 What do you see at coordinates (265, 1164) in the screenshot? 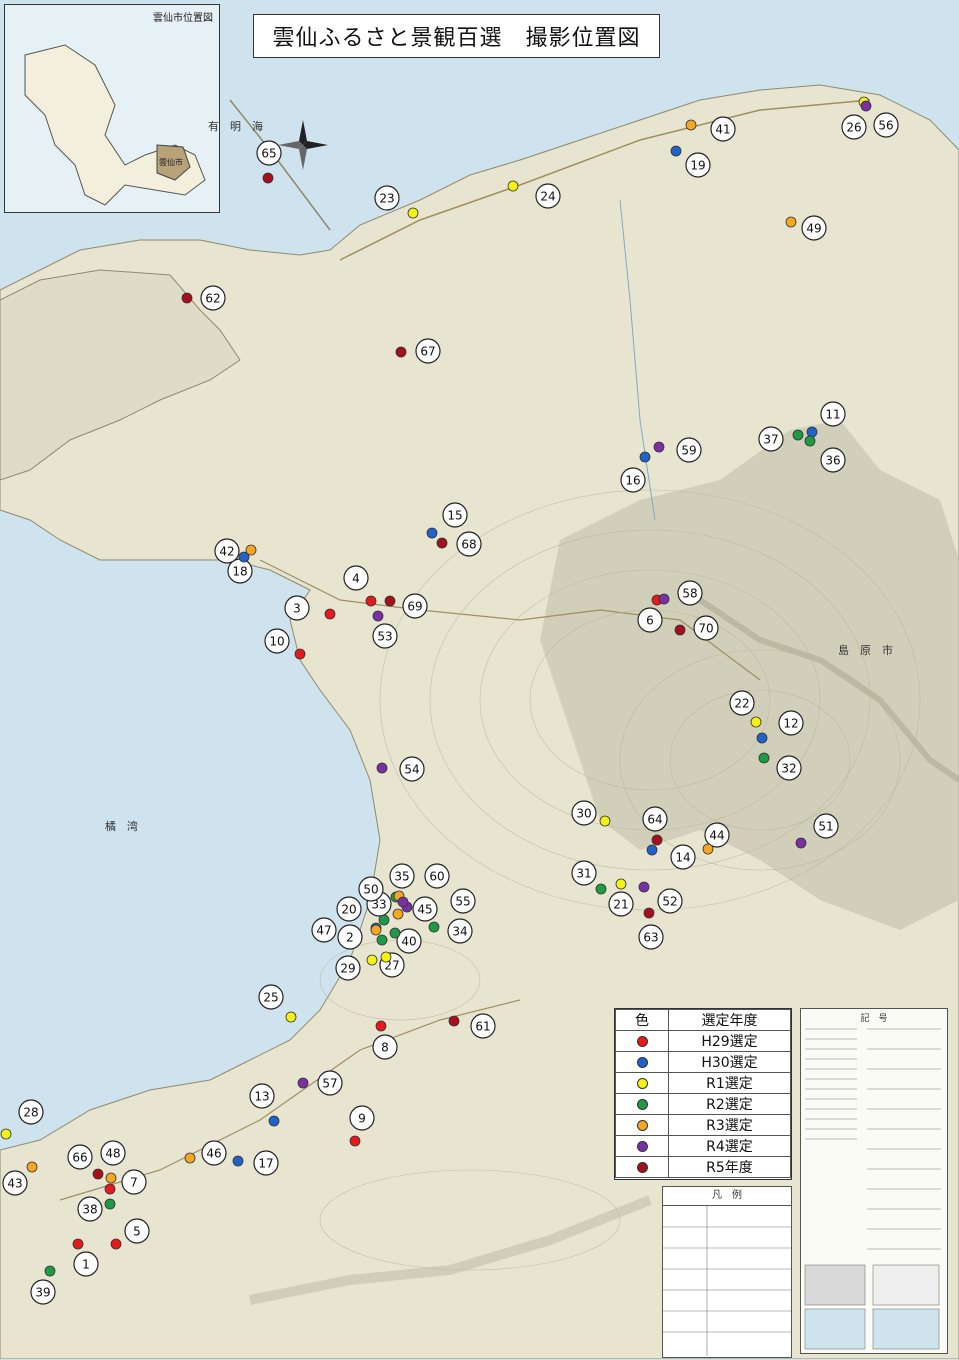
I see `marker-number: 17` at bounding box center [265, 1164].